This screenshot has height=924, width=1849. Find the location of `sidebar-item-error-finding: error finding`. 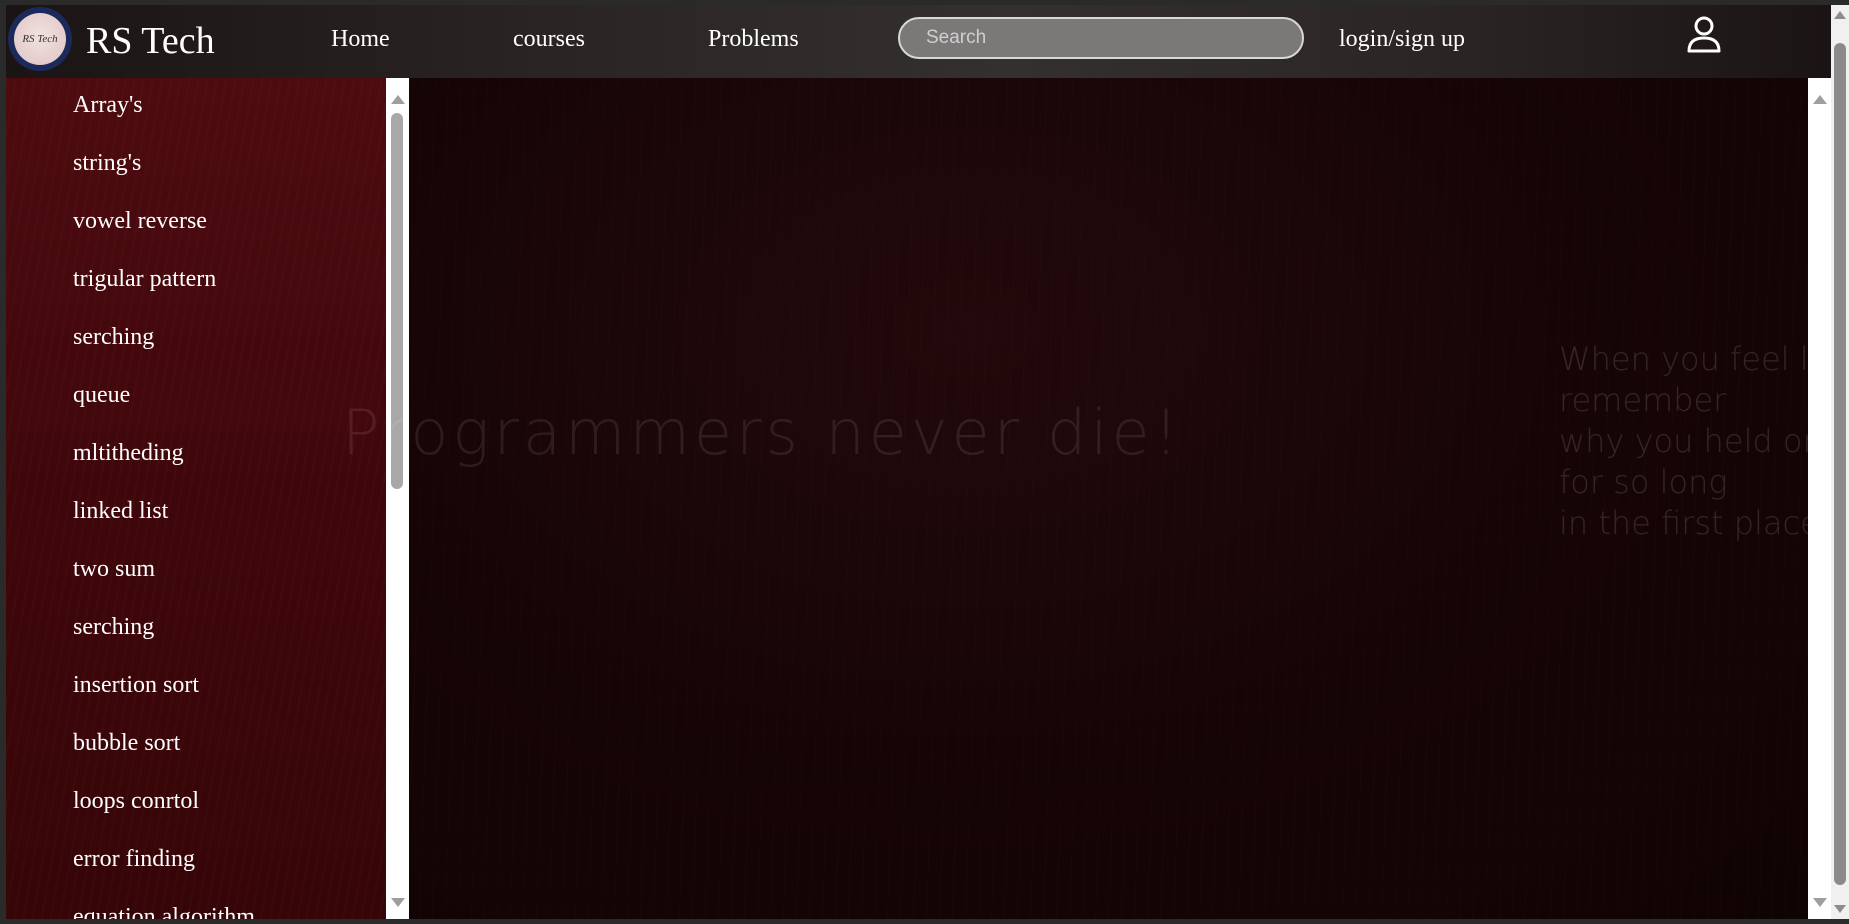

sidebar-item-error-finding: error finding is located at coordinates (164, 871).